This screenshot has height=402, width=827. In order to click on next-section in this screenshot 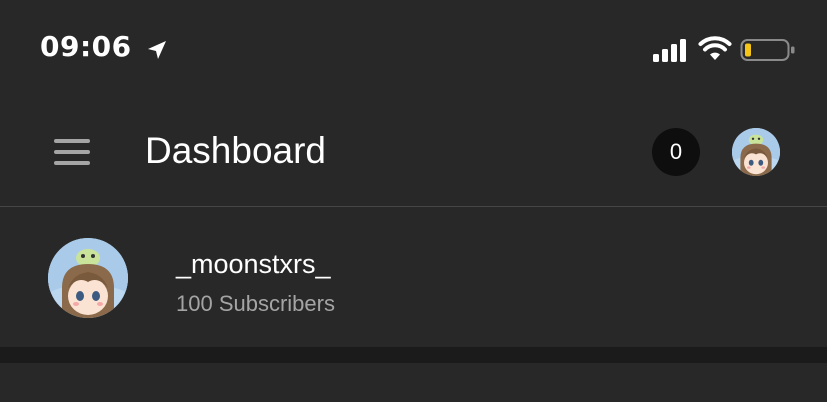, I will do `click(413, 382)`.